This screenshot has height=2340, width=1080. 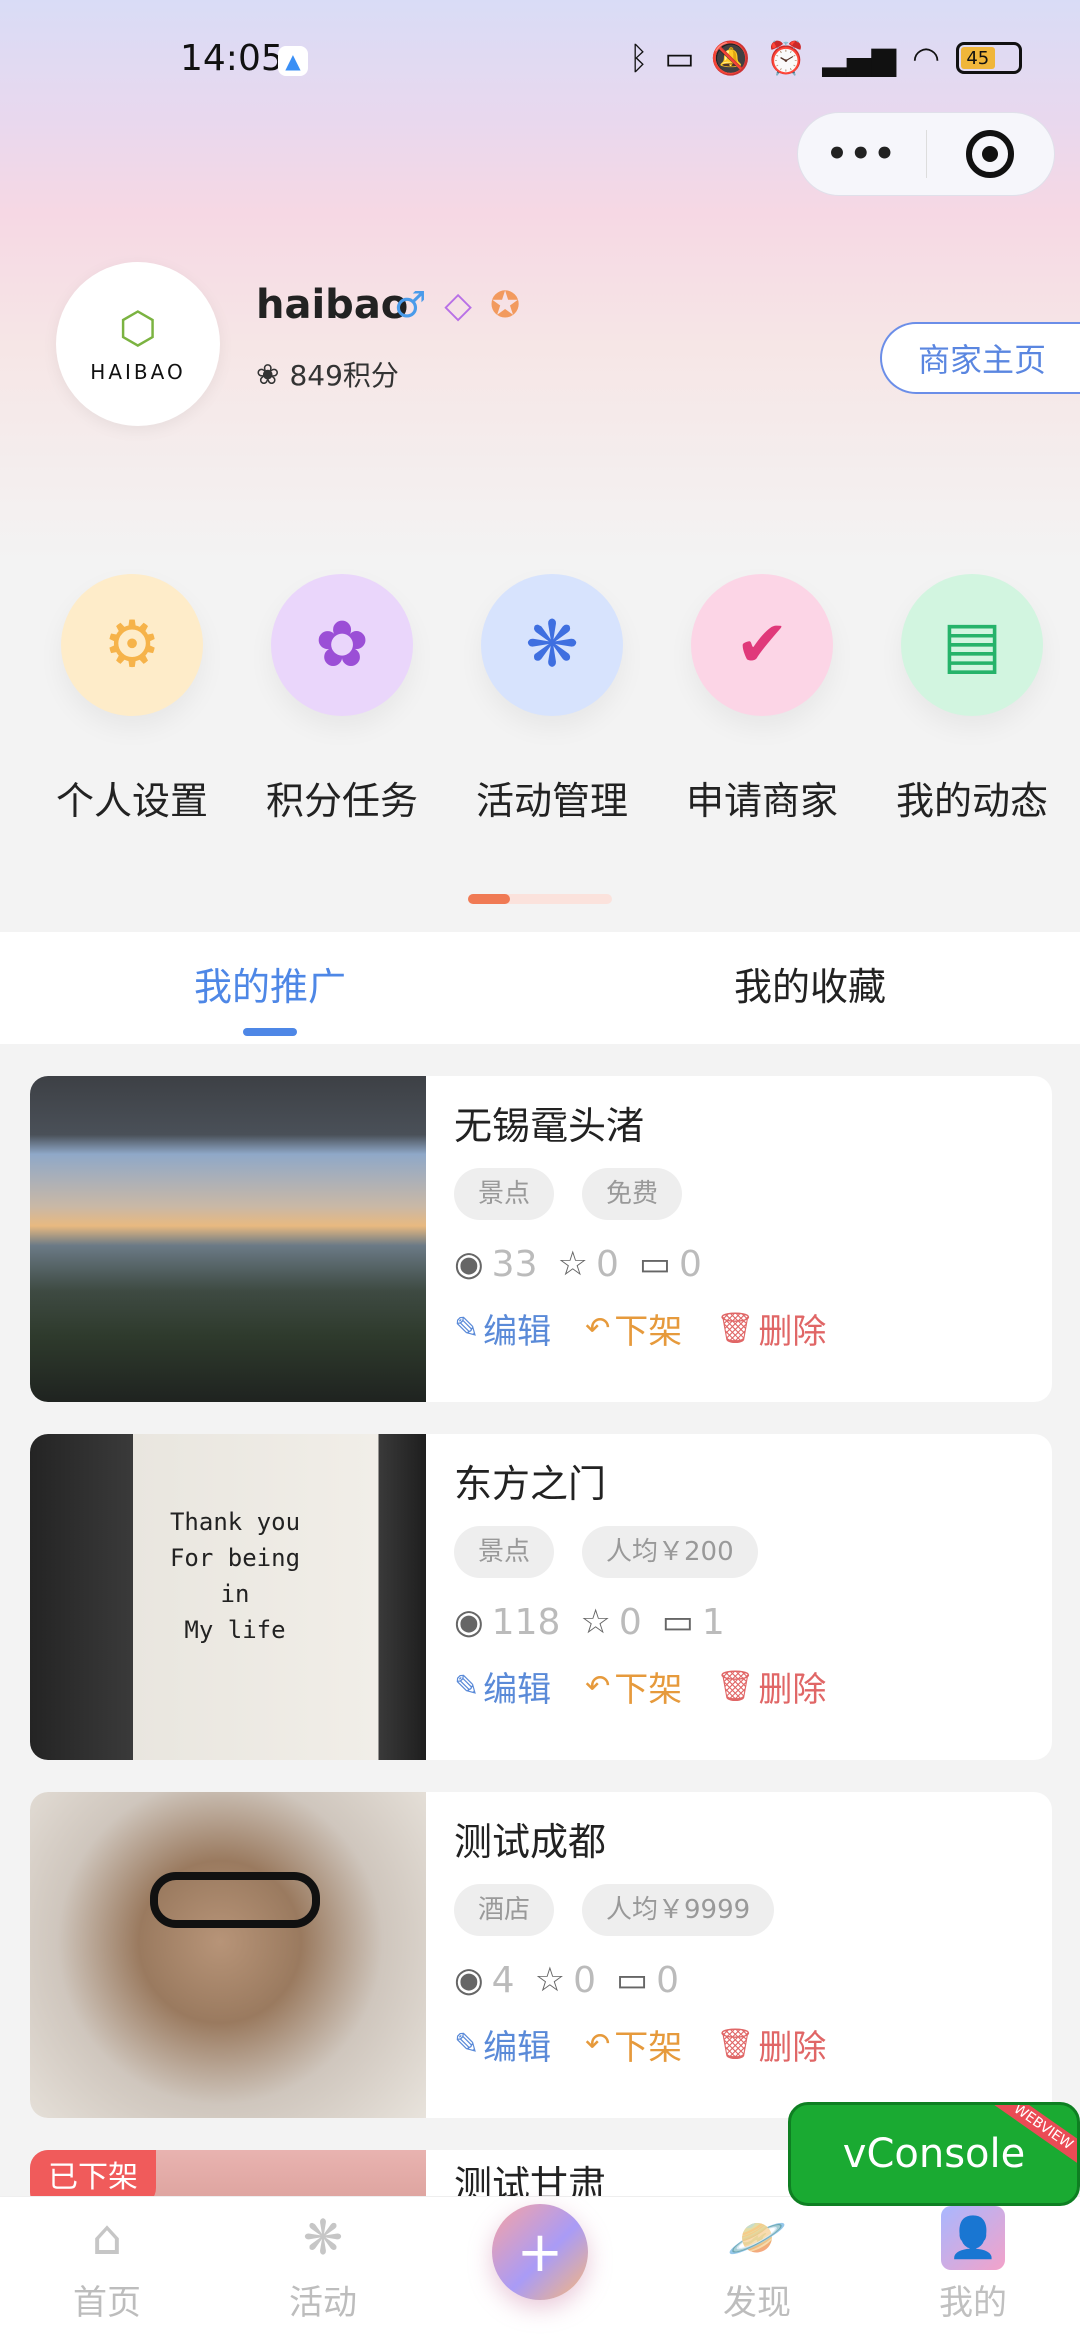 I want to click on tab-my-favorites: 我的收藏, so click(x=810, y=988).